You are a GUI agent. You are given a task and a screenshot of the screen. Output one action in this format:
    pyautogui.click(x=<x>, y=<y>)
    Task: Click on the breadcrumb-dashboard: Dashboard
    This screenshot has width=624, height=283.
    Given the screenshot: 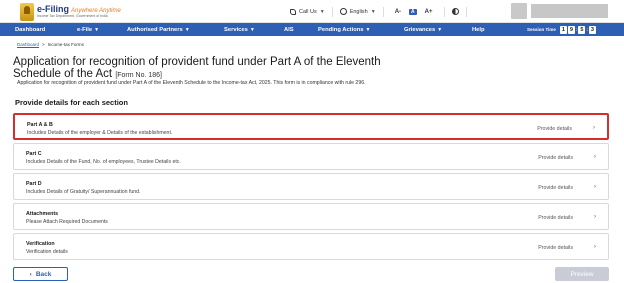 What is the action you would take?
    pyautogui.click(x=28, y=44)
    